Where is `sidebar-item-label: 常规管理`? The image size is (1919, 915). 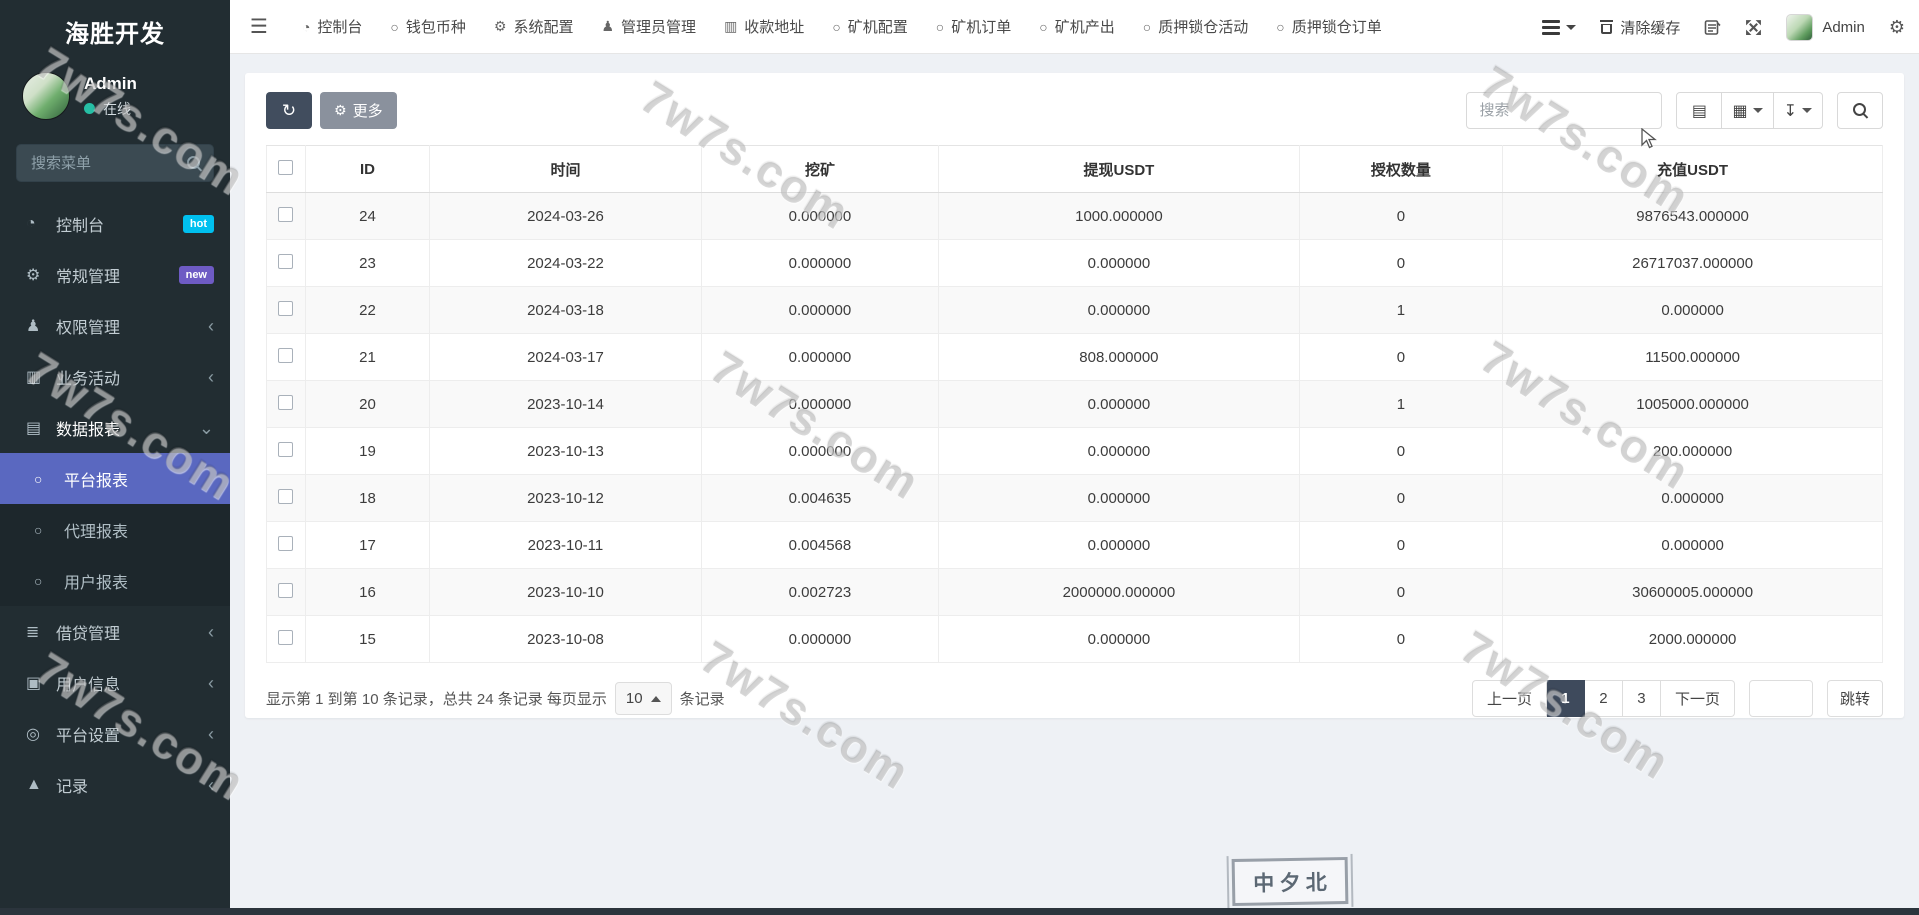 sidebar-item-label: 常规管理 is located at coordinates (88, 277).